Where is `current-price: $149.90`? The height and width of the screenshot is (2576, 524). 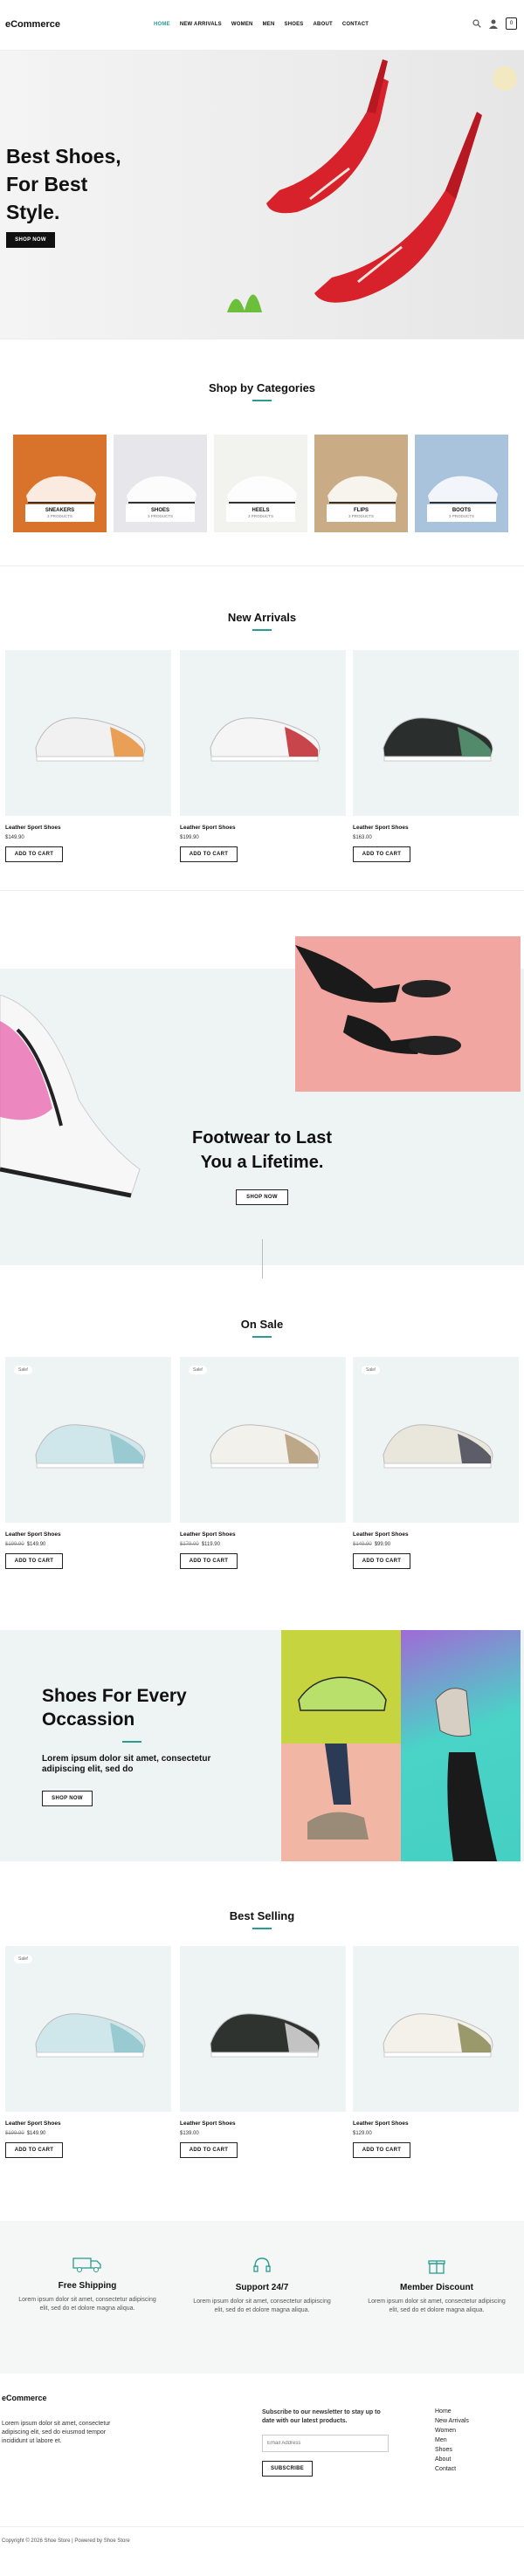 current-price: $149.90 is located at coordinates (36, 1545).